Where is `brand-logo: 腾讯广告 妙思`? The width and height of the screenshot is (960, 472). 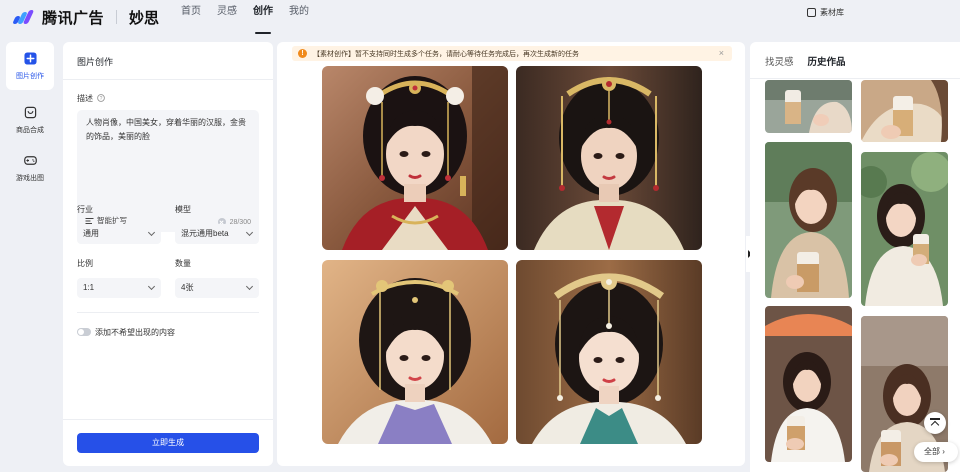
brand-logo: 腾讯广告 妙思 is located at coordinates (96, 17).